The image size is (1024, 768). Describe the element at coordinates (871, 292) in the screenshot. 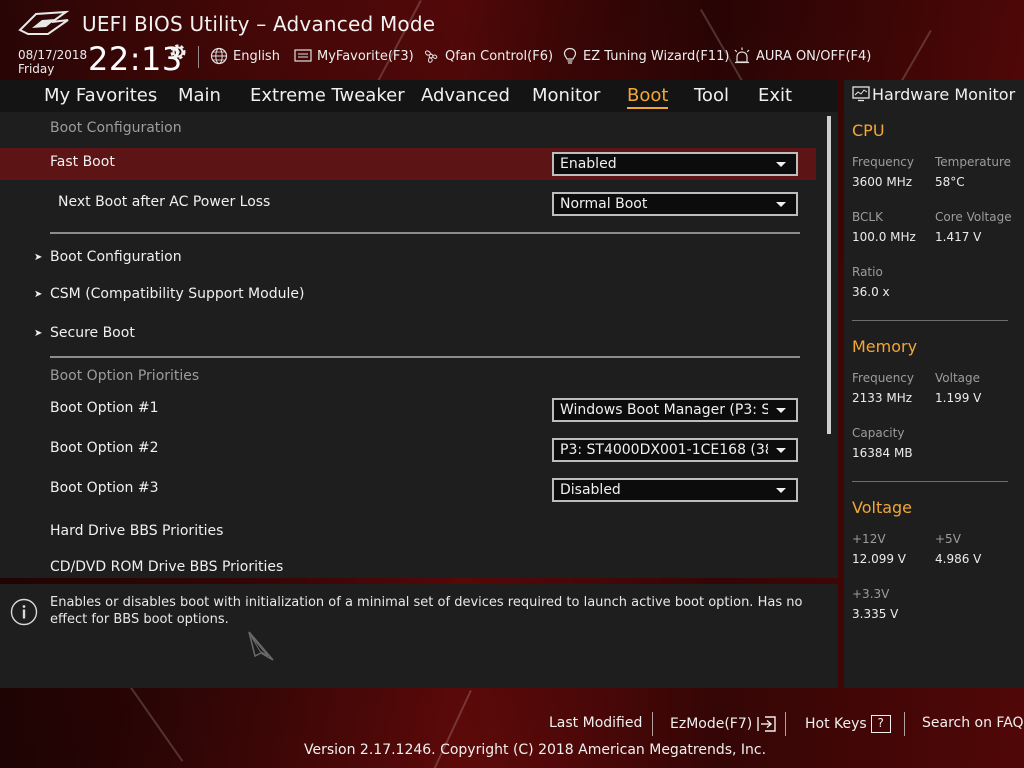

I see `ratio-value: 36.0 x` at that location.